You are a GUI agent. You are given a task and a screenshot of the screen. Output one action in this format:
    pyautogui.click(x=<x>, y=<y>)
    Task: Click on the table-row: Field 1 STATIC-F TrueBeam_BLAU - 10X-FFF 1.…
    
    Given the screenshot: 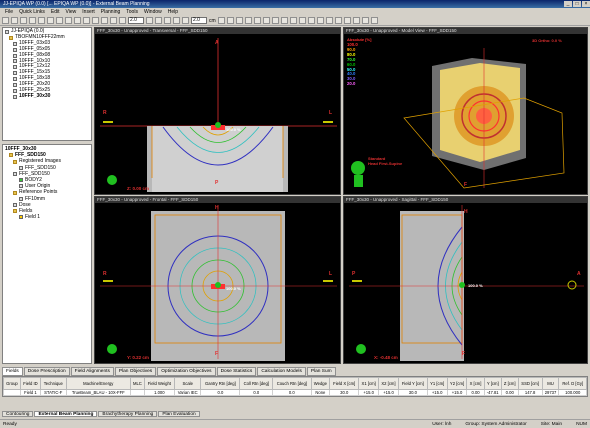 What is the action you would take?
    pyautogui.click(x=295, y=392)
    